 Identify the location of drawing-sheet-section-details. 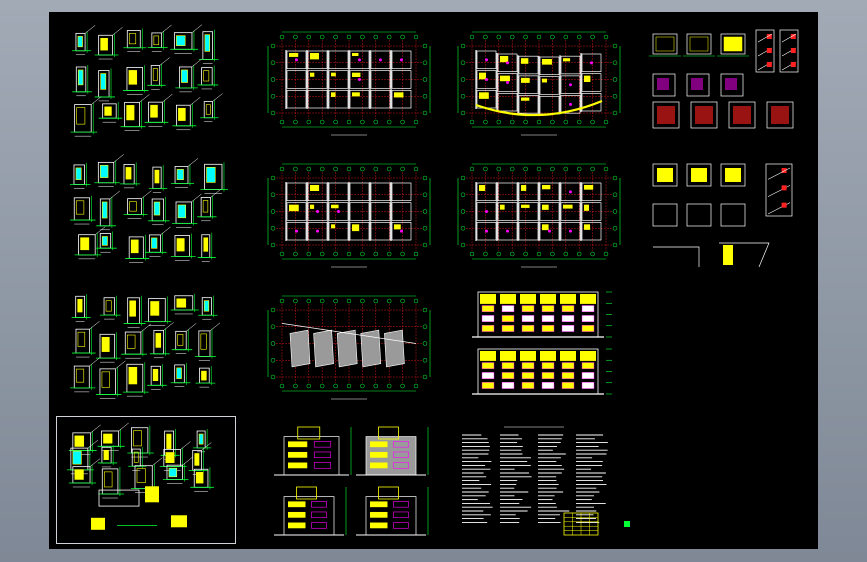
(726, 82).